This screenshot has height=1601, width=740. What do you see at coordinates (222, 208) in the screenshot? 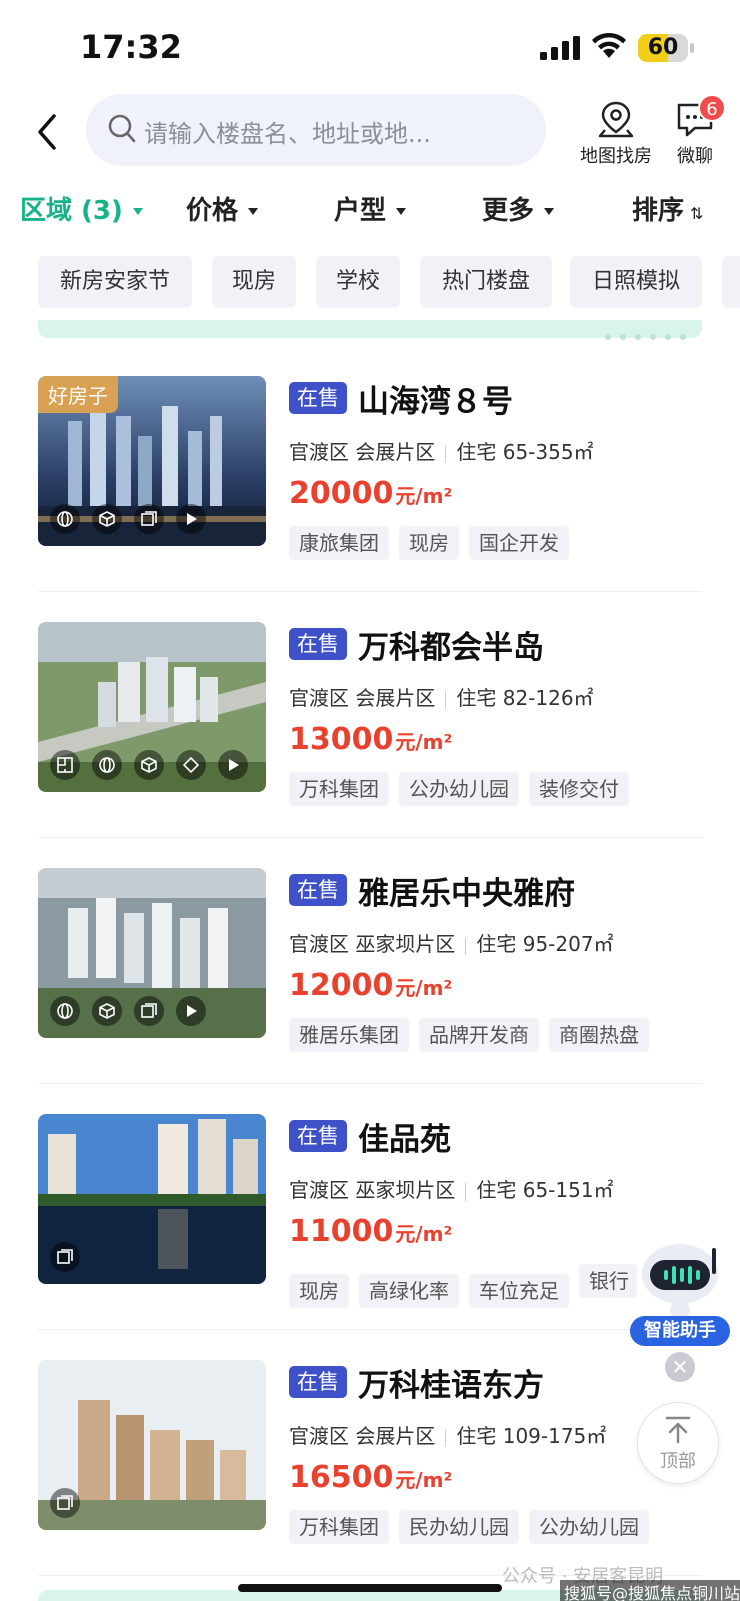
I see `filter-price: 价格` at bounding box center [222, 208].